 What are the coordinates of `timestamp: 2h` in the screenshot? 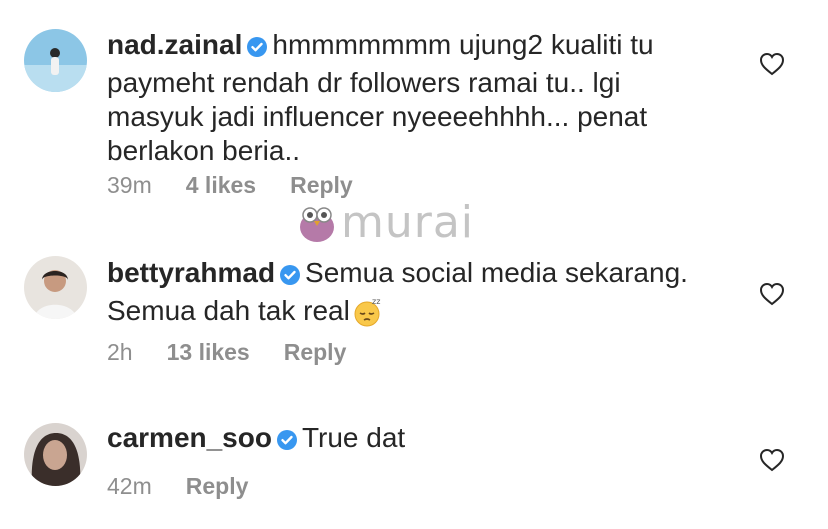 It's located at (120, 352).